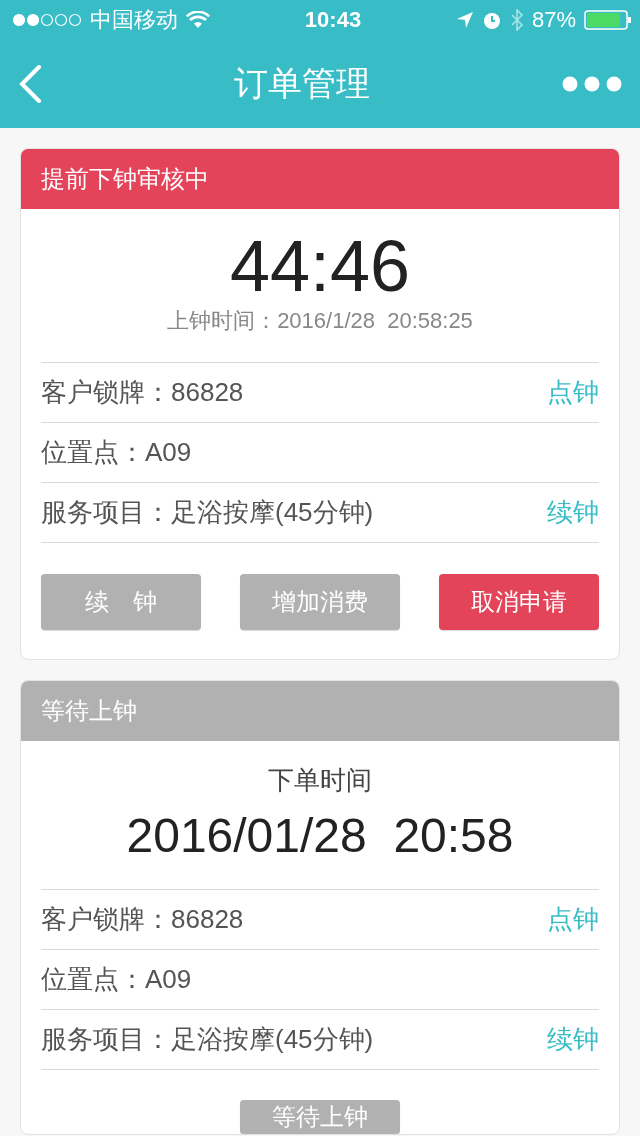 The image size is (640, 1136). What do you see at coordinates (30, 84) in the screenshot?
I see `back-icon` at bounding box center [30, 84].